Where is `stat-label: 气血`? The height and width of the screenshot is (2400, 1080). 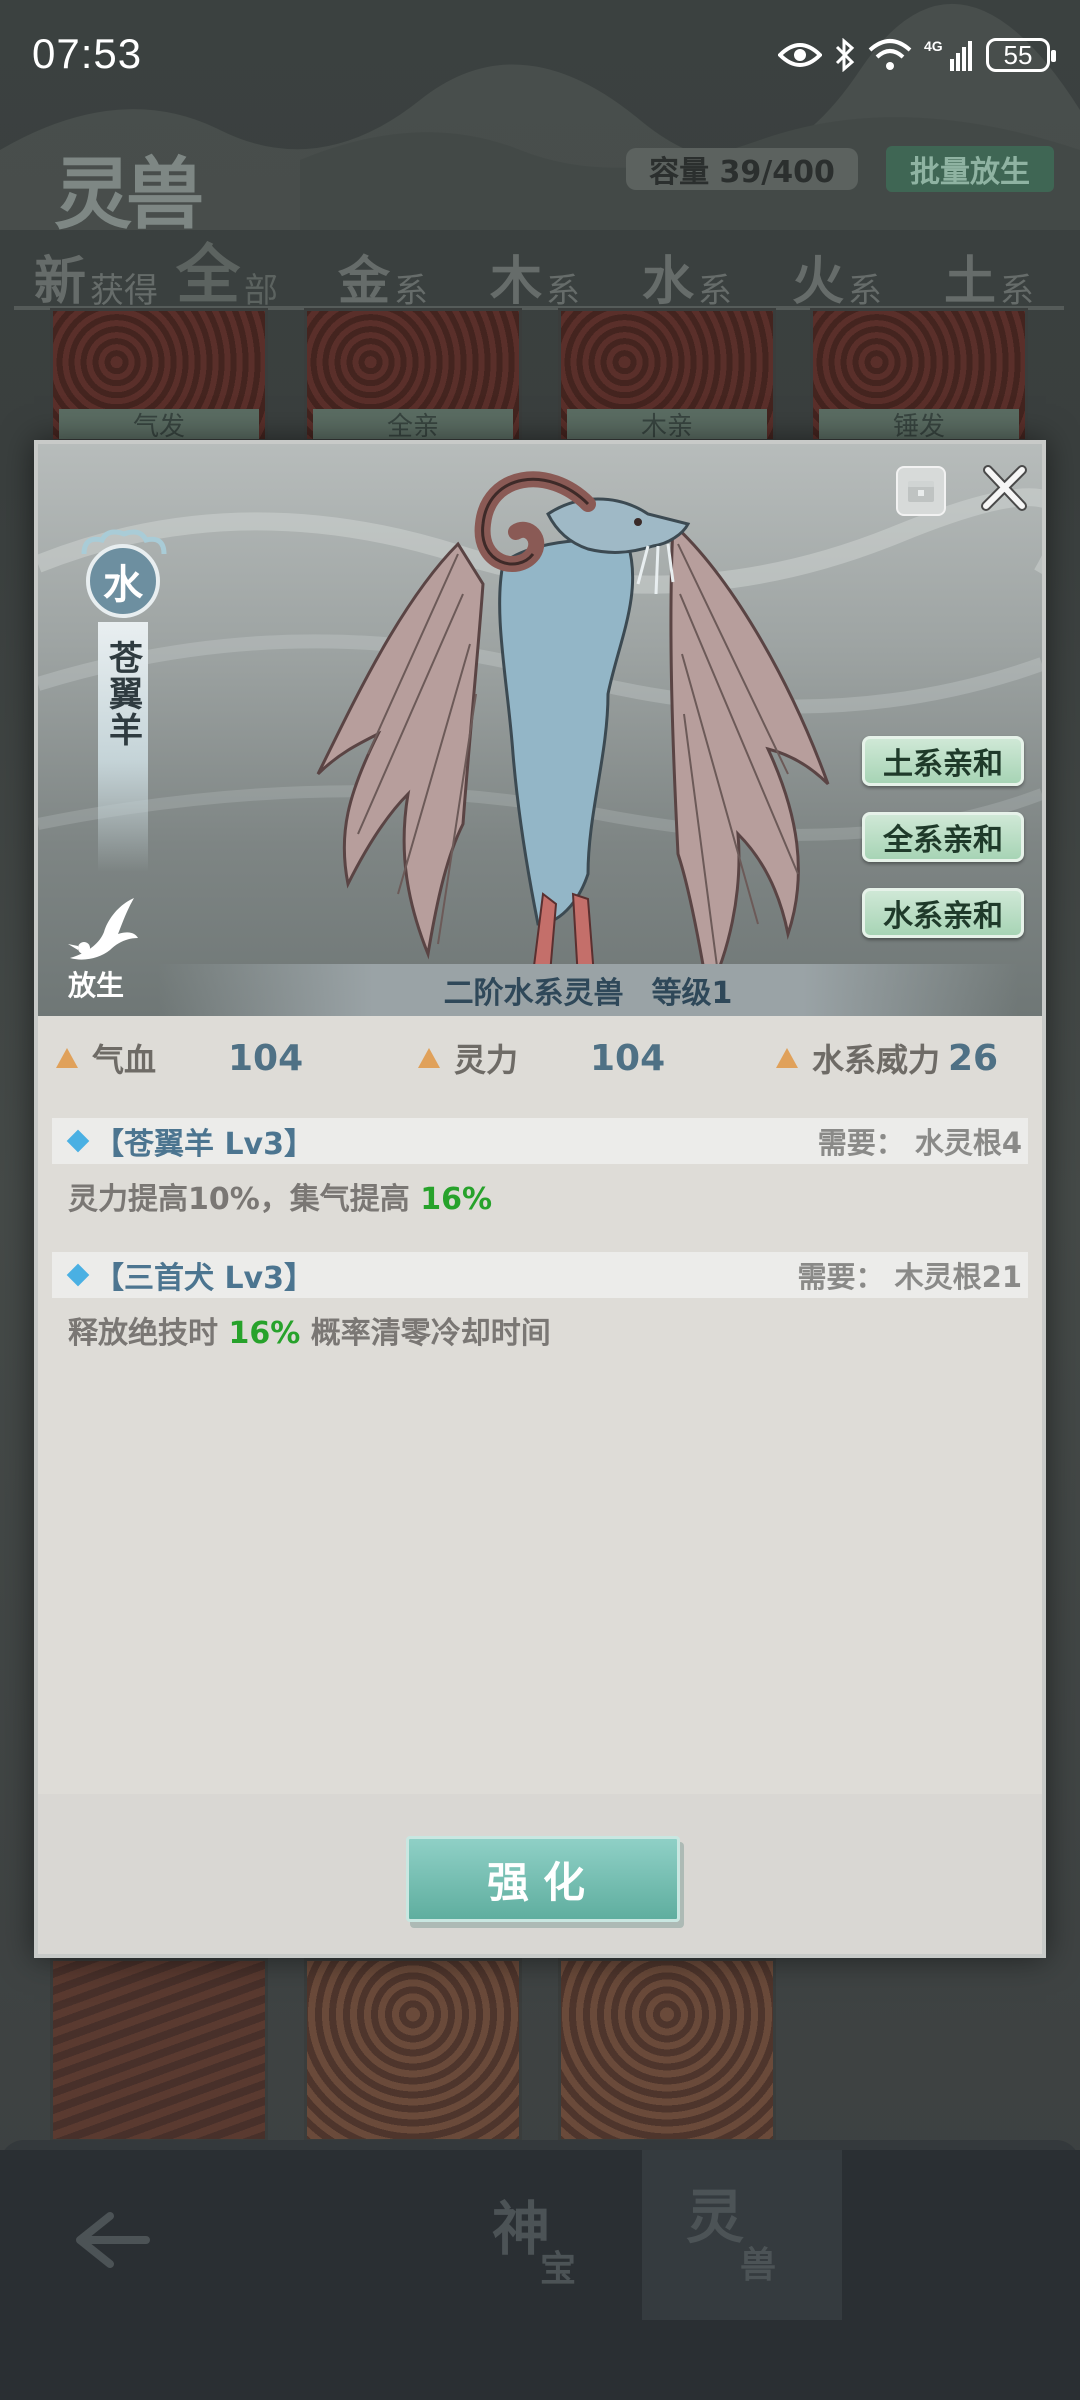
stat-label: 气血 is located at coordinates (124, 1060).